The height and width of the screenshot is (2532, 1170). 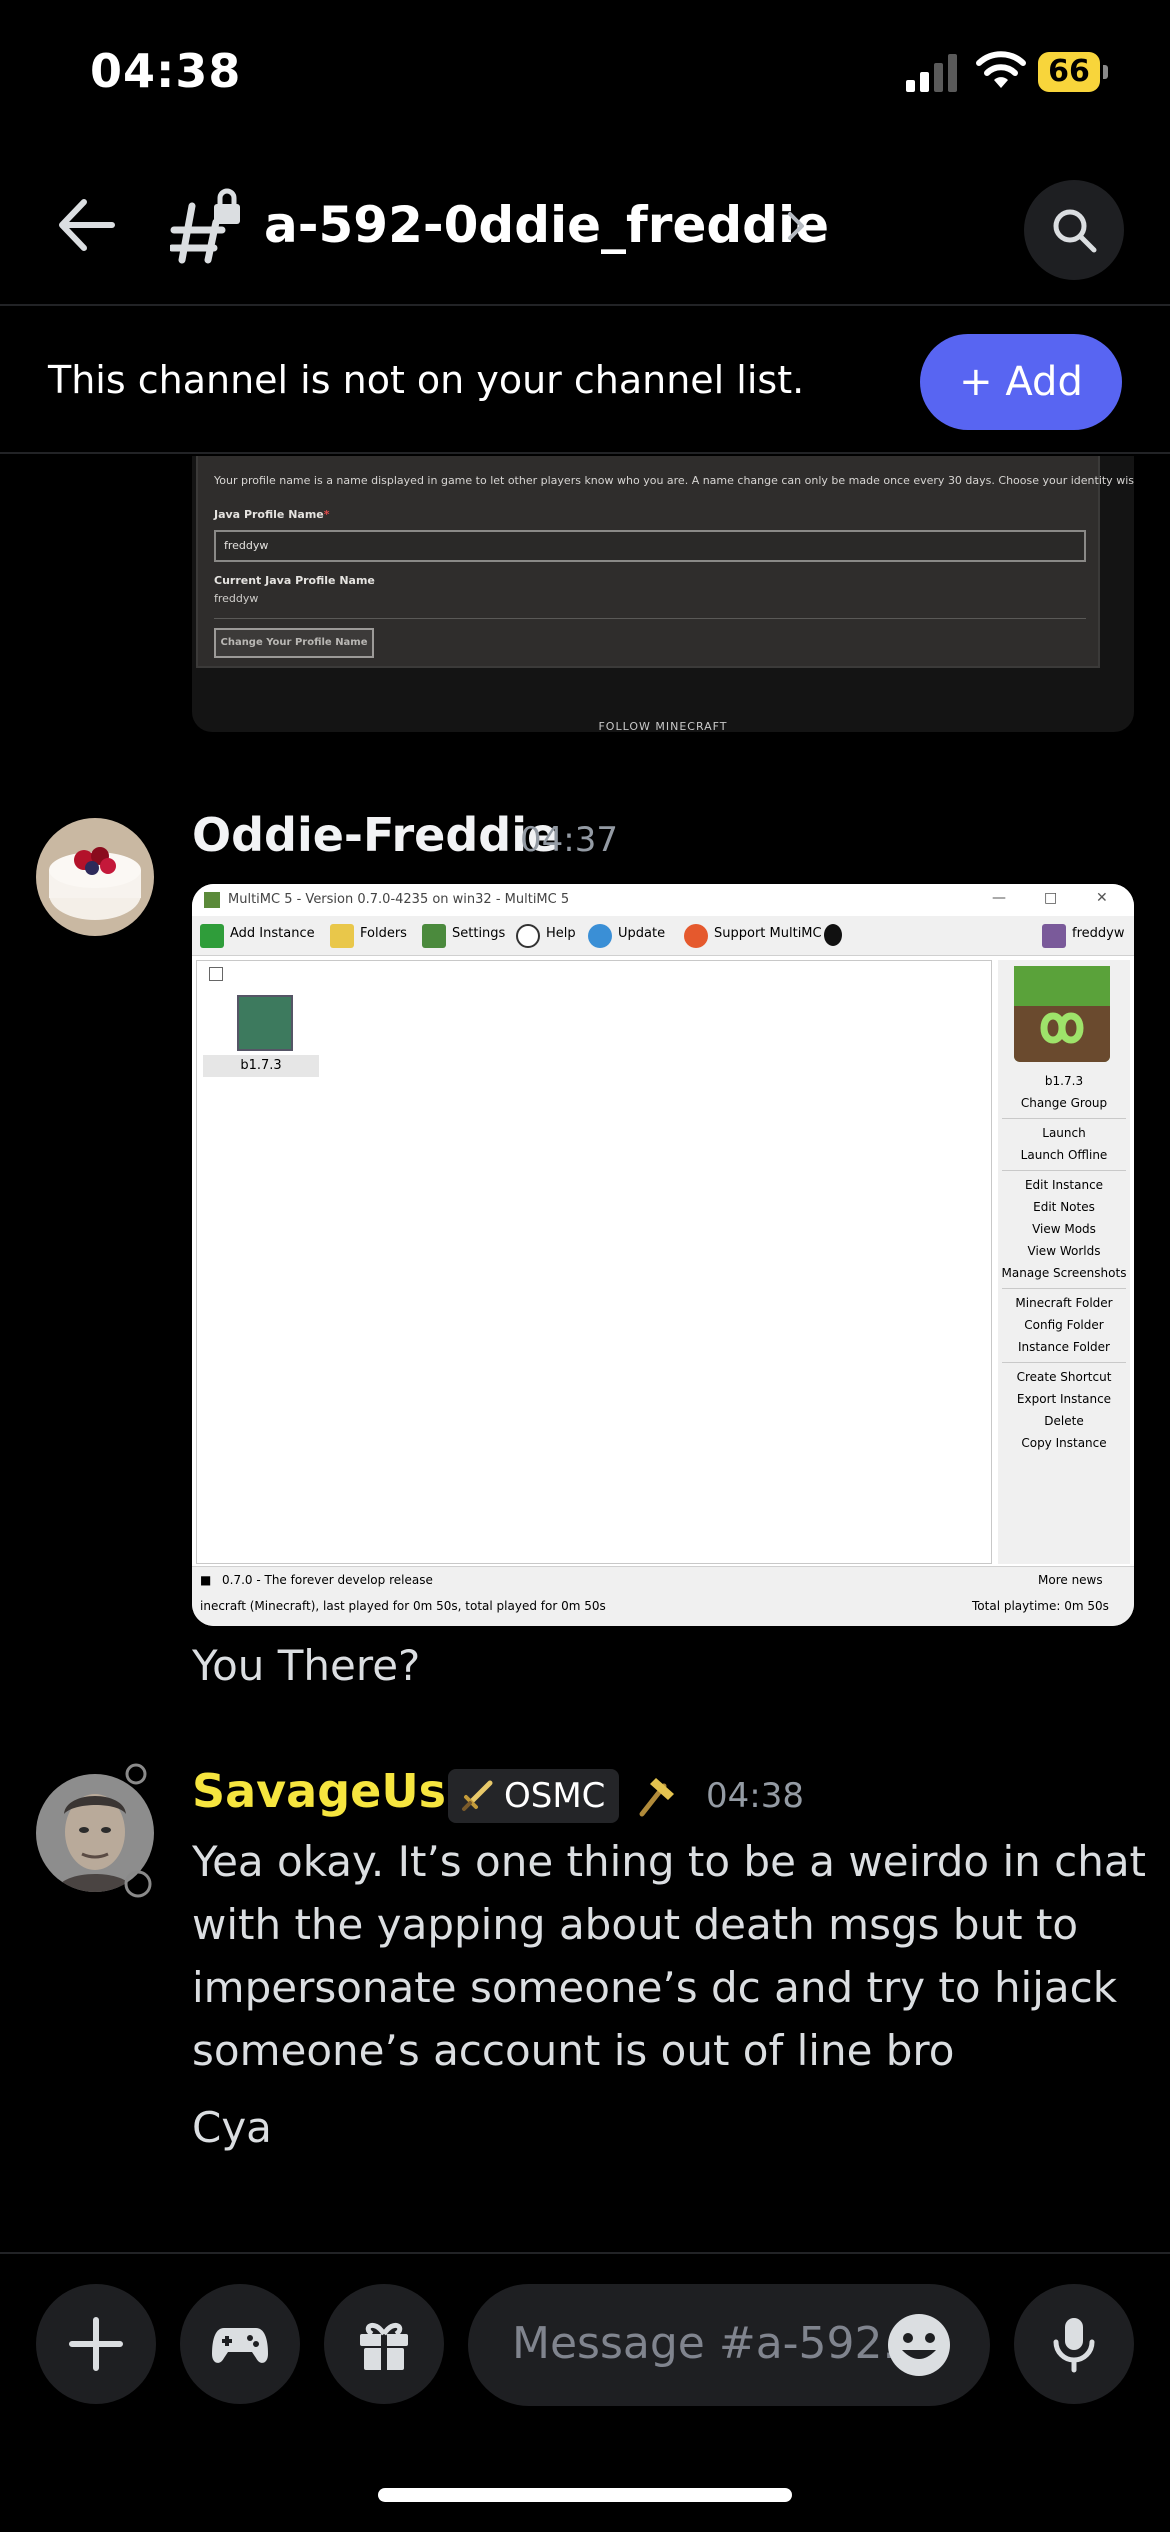 I want to click on toolbar-add-instance: Add Instance, so click(x=272, y=933).